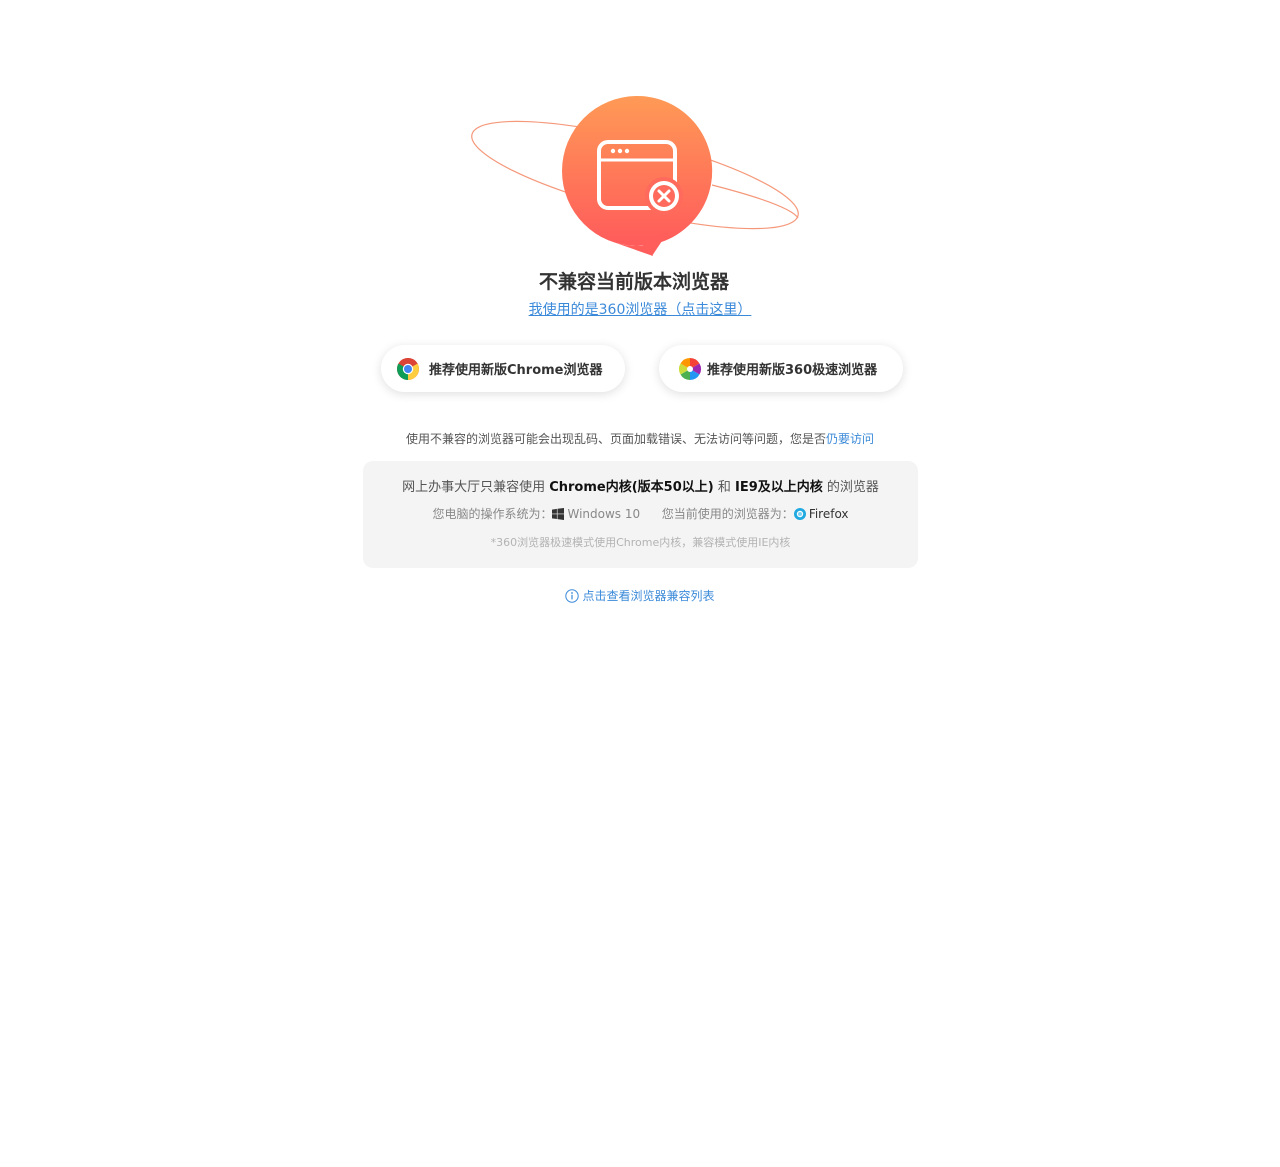  I want to click on use-360-link: 我使用的是360浏览器（点击这里）, so click(640, 310).